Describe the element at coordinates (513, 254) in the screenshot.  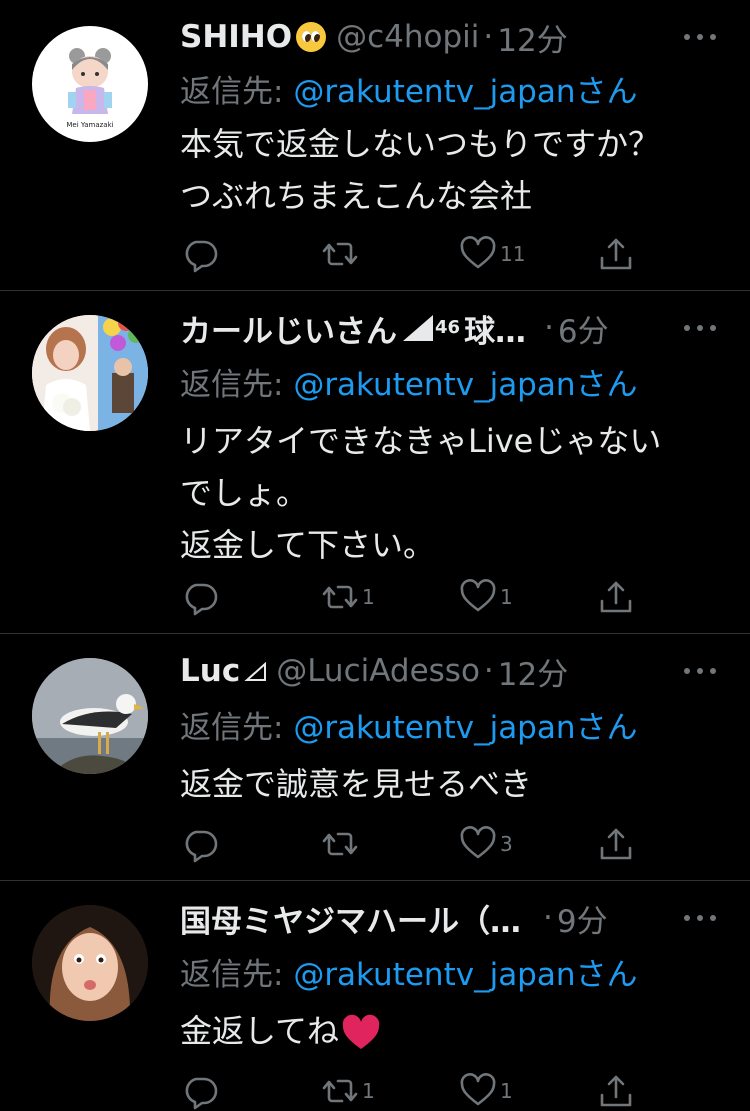
I see `like-count: 11` at that location.